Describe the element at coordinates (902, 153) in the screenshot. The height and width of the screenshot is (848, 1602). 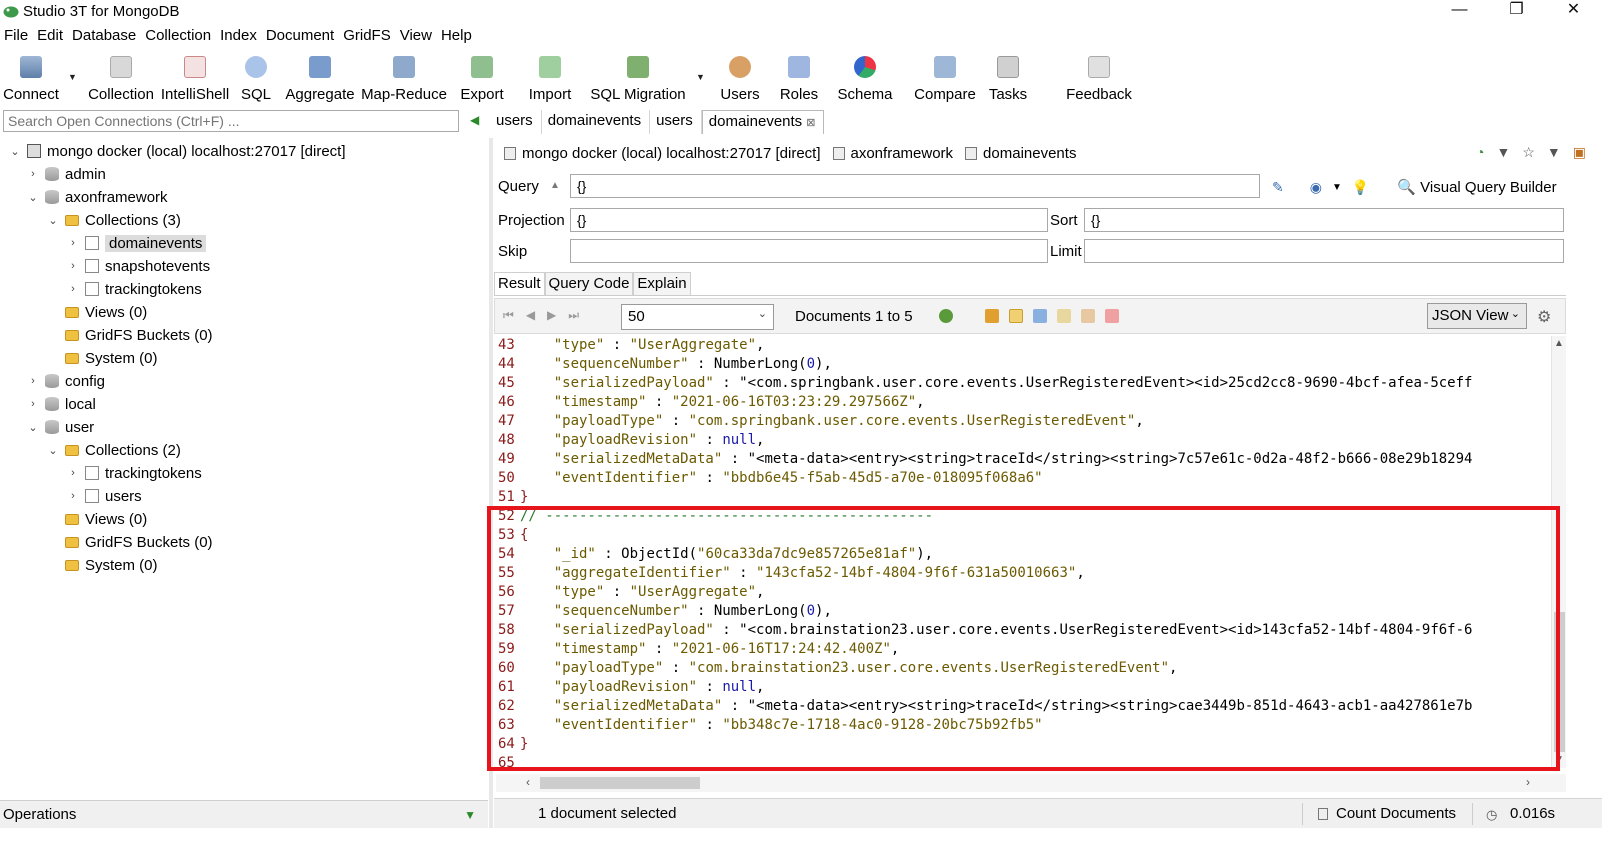
I see `breadcrumb-database: axonframework` at that location.